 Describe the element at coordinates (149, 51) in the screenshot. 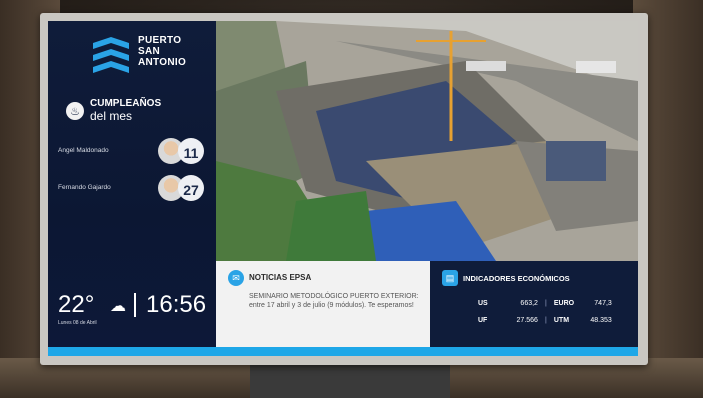

I see `brand-line-2: SAN` at that location.